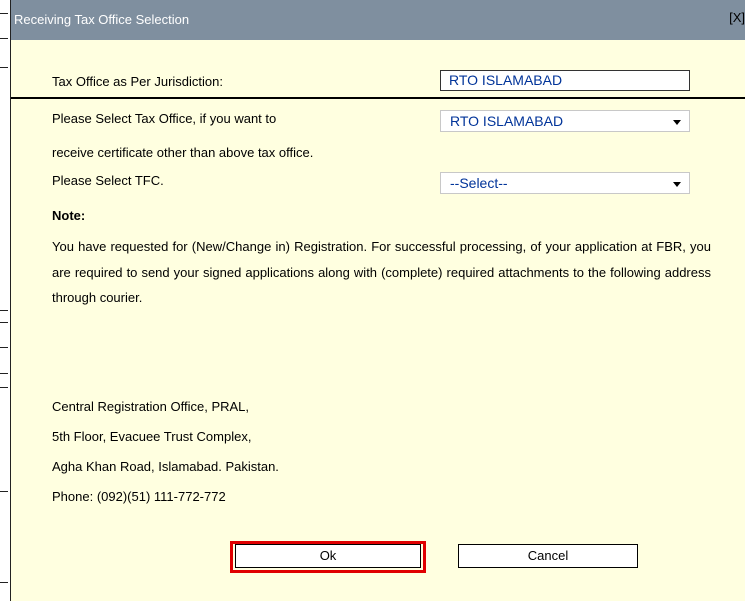 The image size is (745, 601). What do you see at coordinates (565, 121) in the screenshot?
I see `tax-office-select: RTO ISLAMABAD` at bounding box center [565, 121].